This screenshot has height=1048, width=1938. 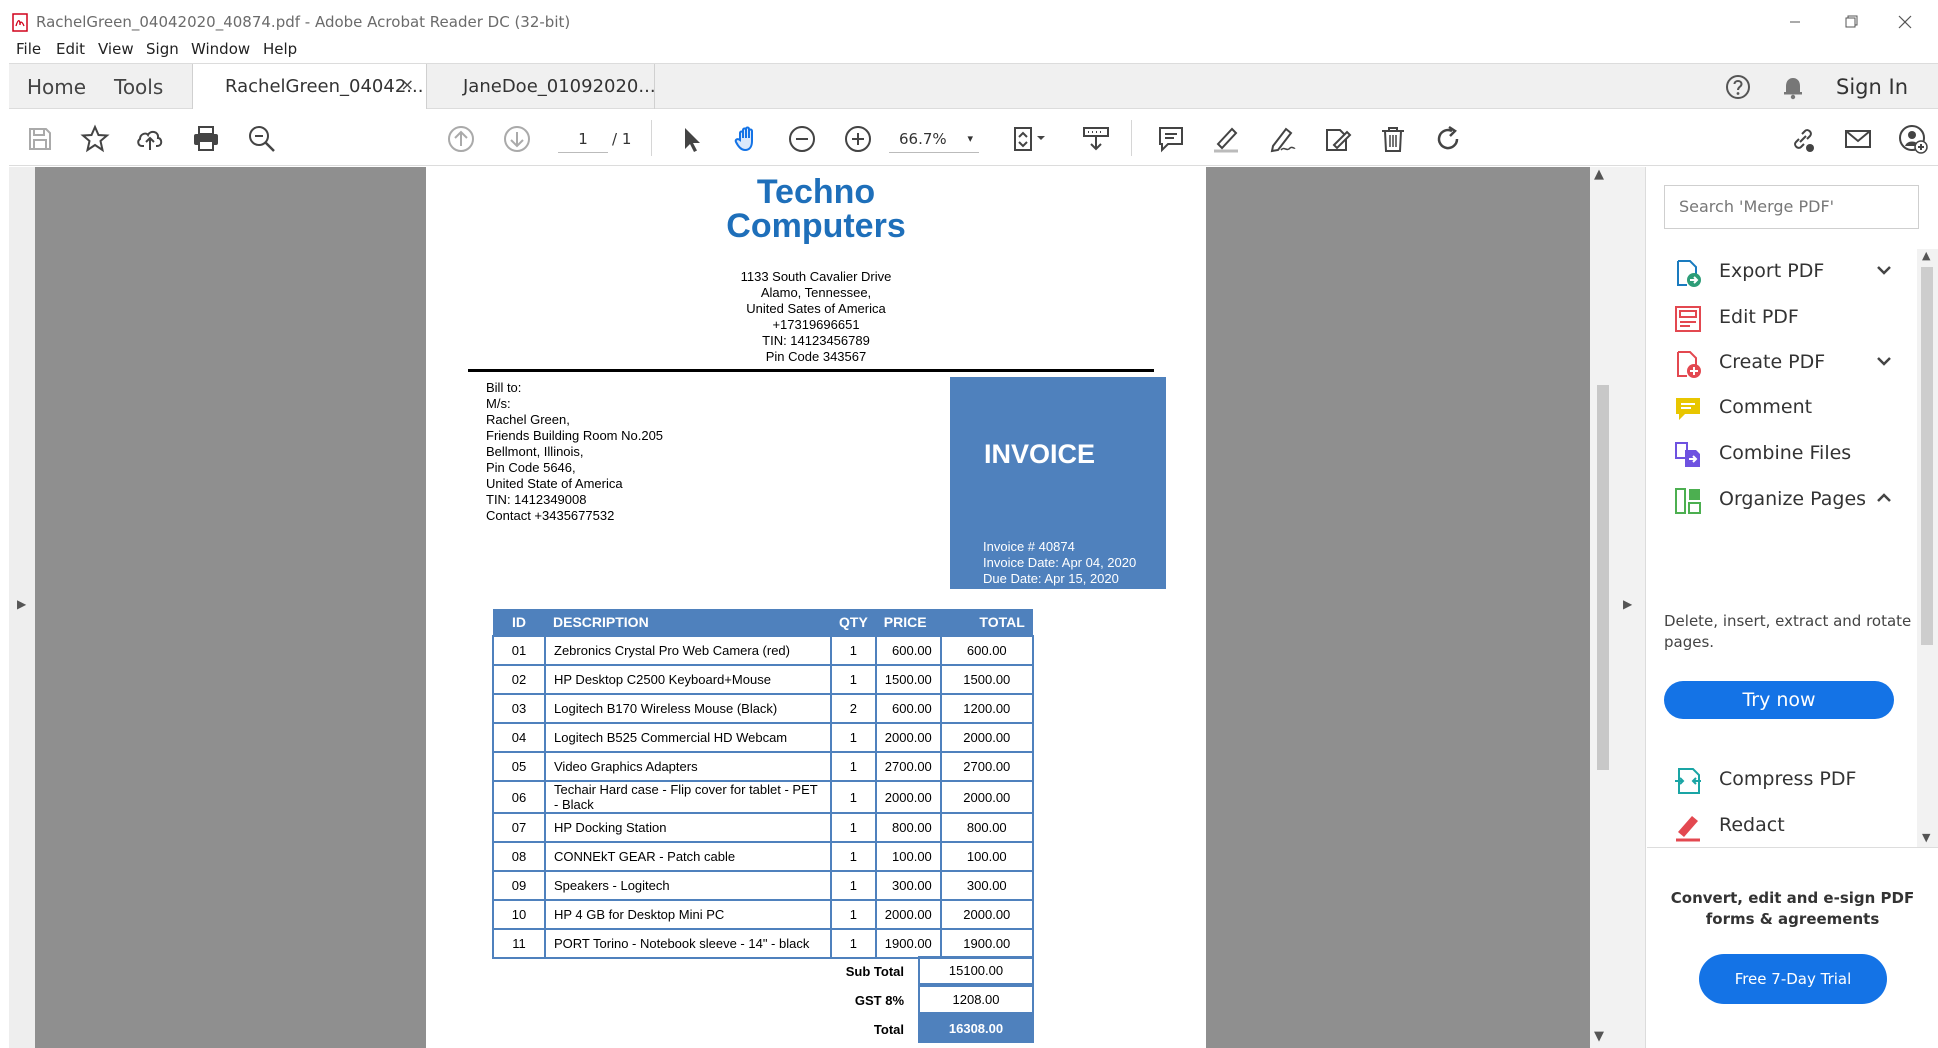 I want to click on menu-window: Window, so click(x=220, y=49).